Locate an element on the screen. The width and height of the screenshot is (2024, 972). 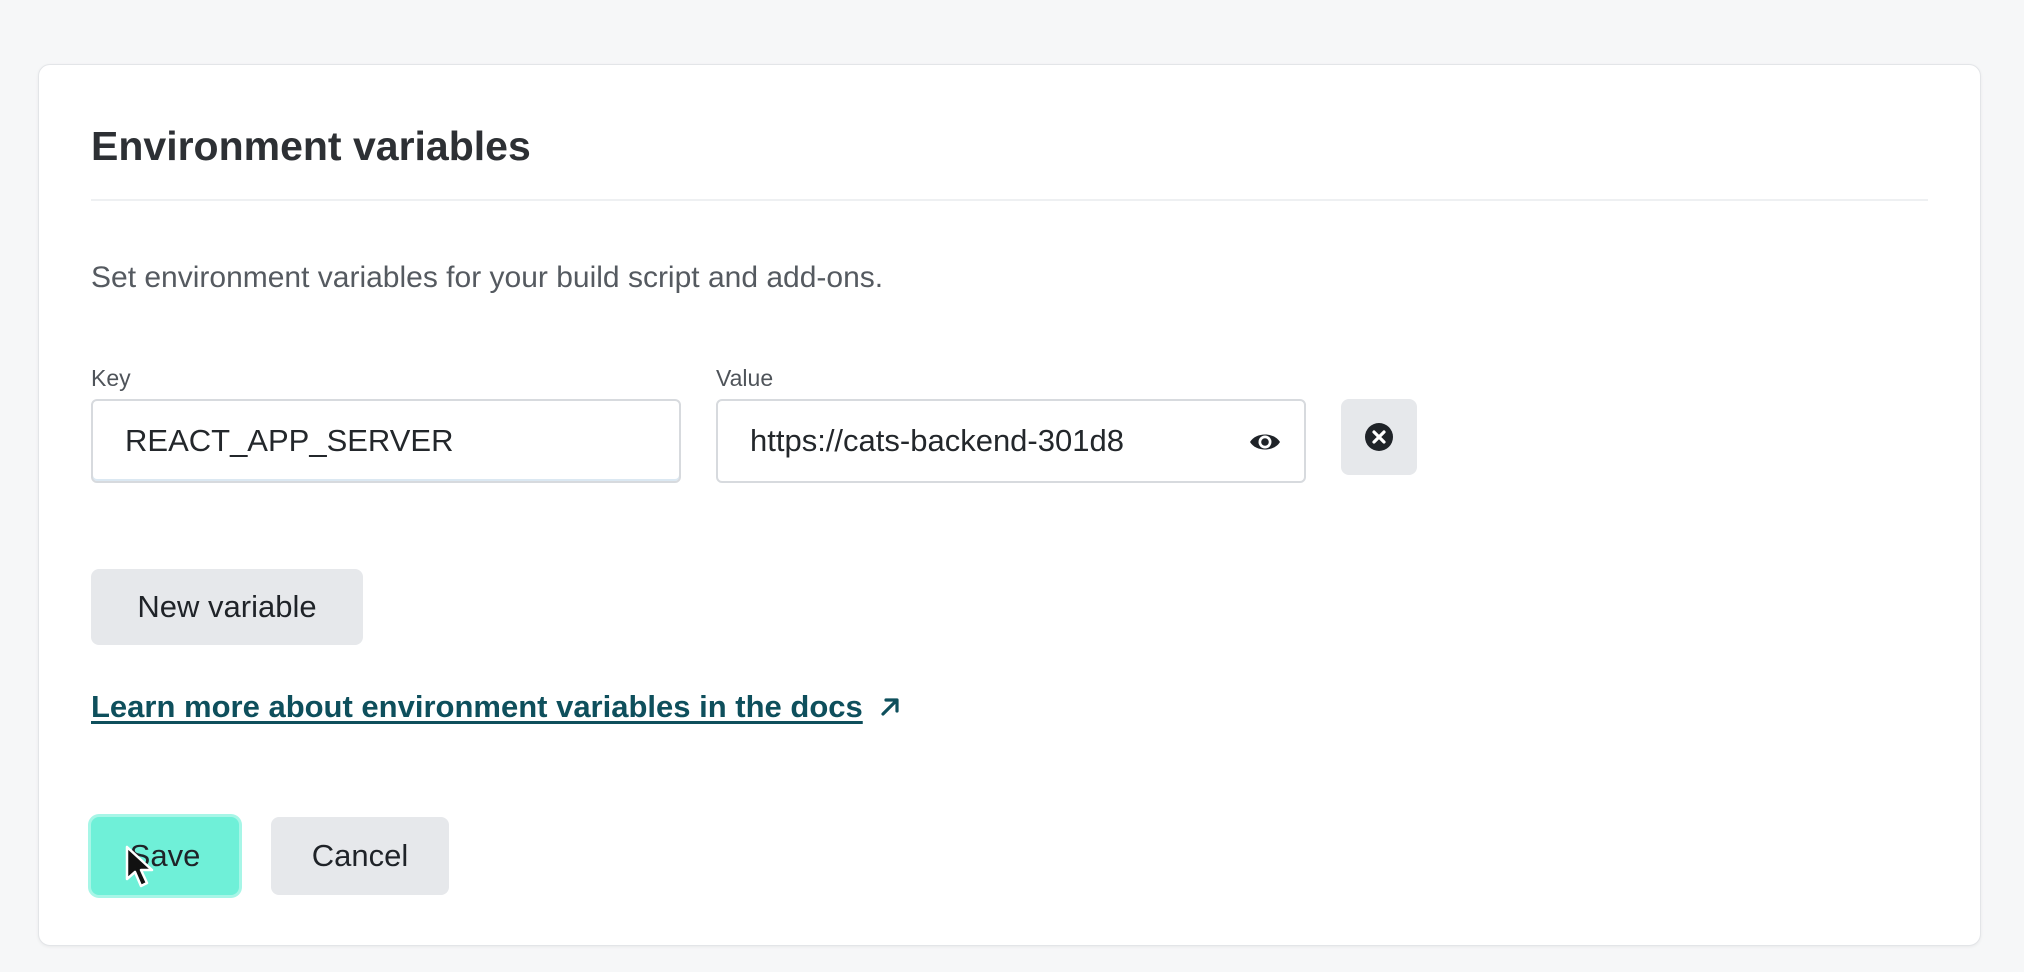
value-field is located at coordinates (1011, 441).